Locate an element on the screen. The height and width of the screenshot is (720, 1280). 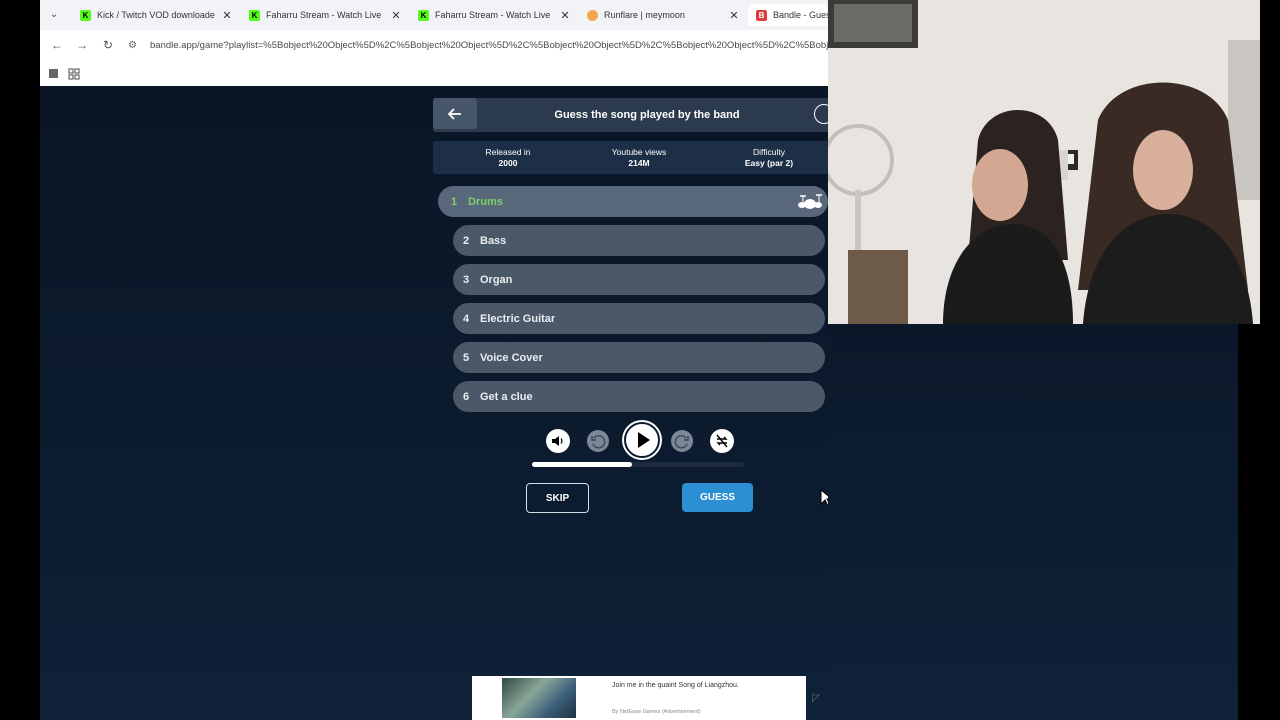
forward-button is located at coordinates (682, 441).